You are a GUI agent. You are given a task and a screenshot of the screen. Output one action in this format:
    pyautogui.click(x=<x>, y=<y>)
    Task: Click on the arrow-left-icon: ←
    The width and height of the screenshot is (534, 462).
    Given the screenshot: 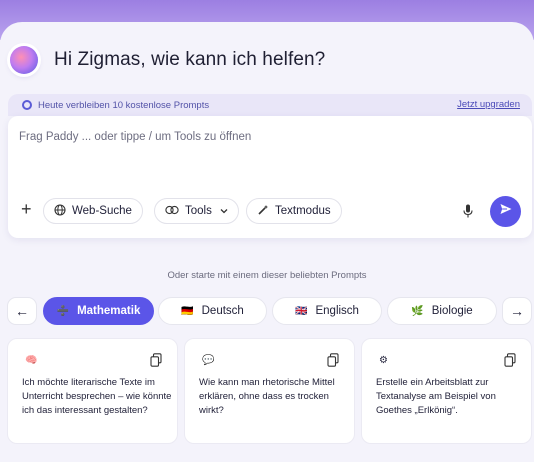 What is the action you would take?
    pyautogui.click(x=22, y=311)
    